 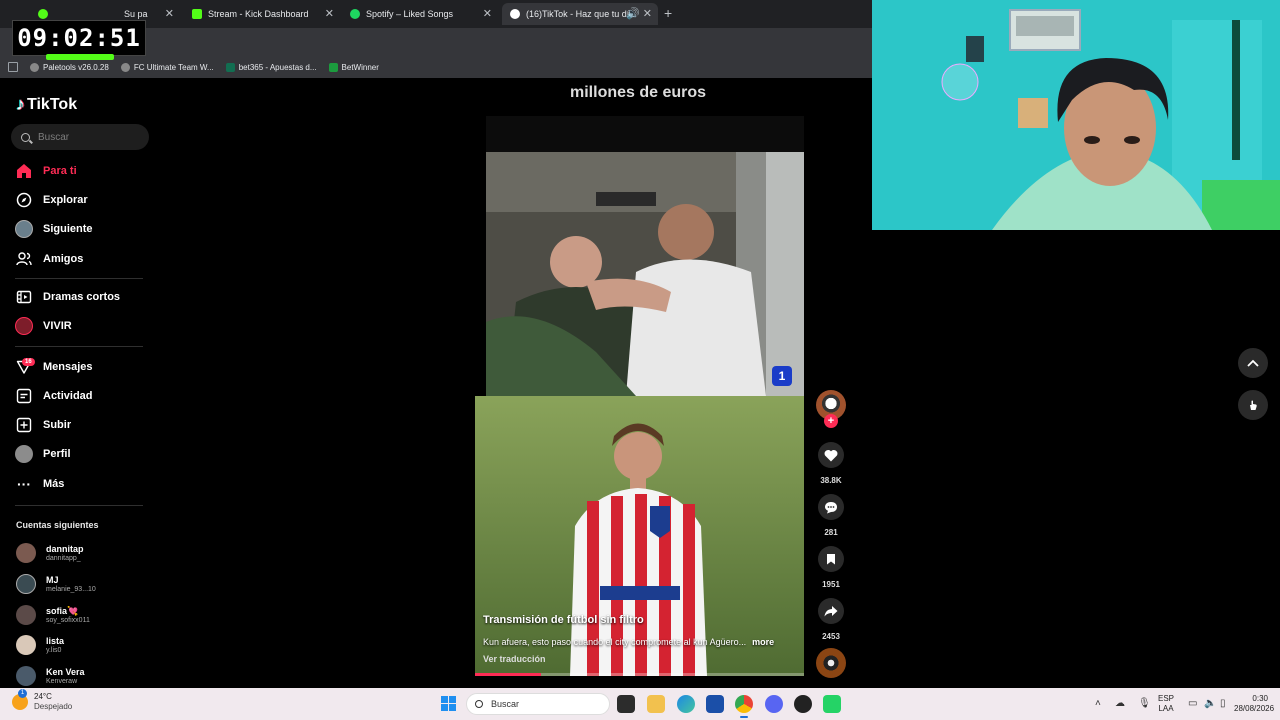 What do you see at coordinates (54, 229) in the screenshot?
I see `nav-siguiente: Siguiente` at bounding box center [54, 229].